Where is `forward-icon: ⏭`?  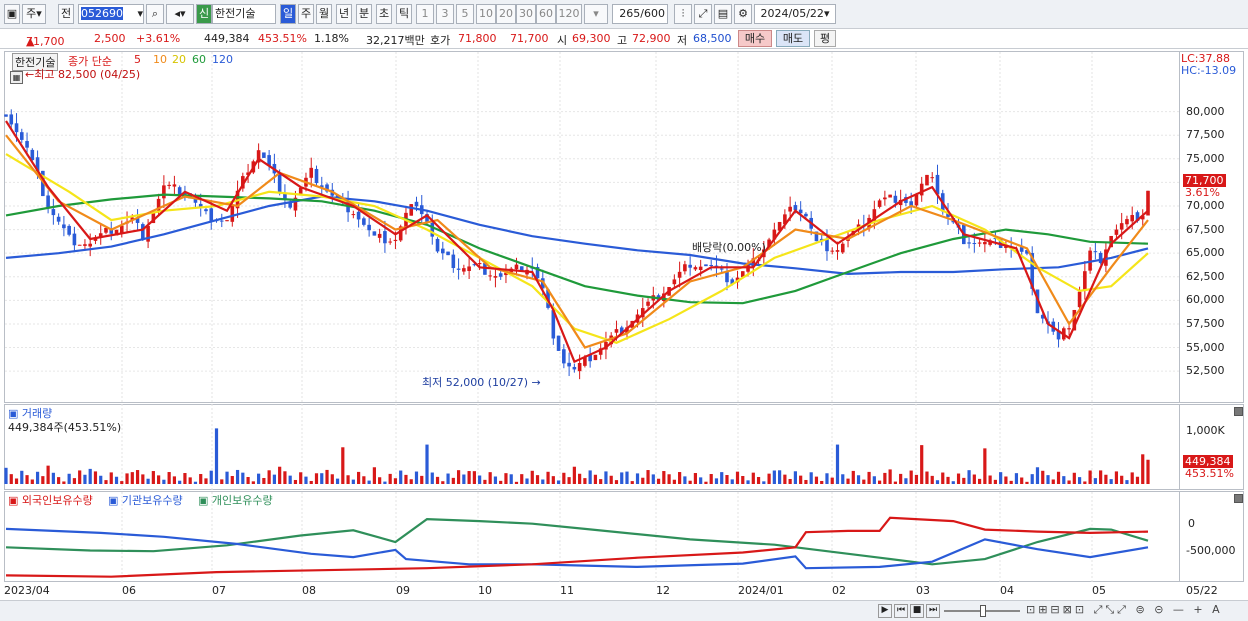 forward-icon: ⏭ is located at coordinates (933, 611).